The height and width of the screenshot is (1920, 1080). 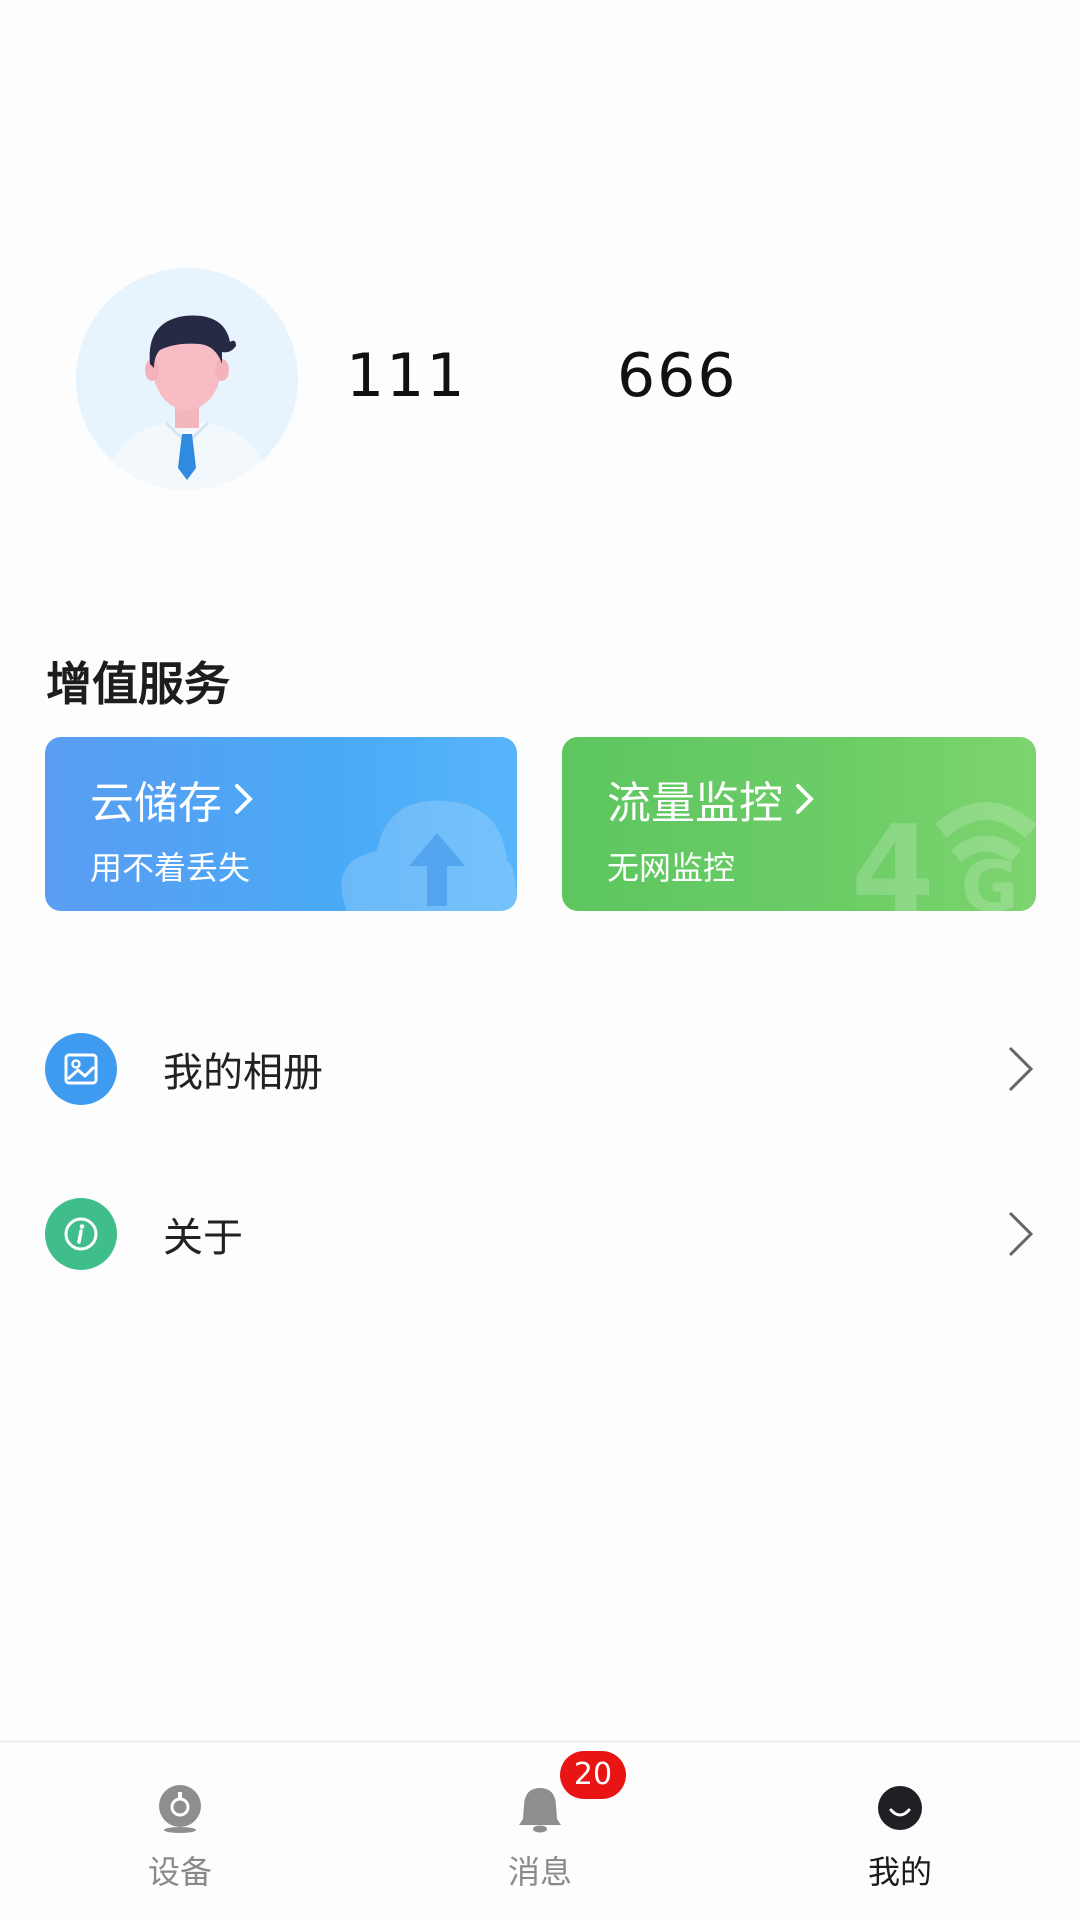 I want to click on cloud-storage-title: 云储存, so click(x=173, y=799).